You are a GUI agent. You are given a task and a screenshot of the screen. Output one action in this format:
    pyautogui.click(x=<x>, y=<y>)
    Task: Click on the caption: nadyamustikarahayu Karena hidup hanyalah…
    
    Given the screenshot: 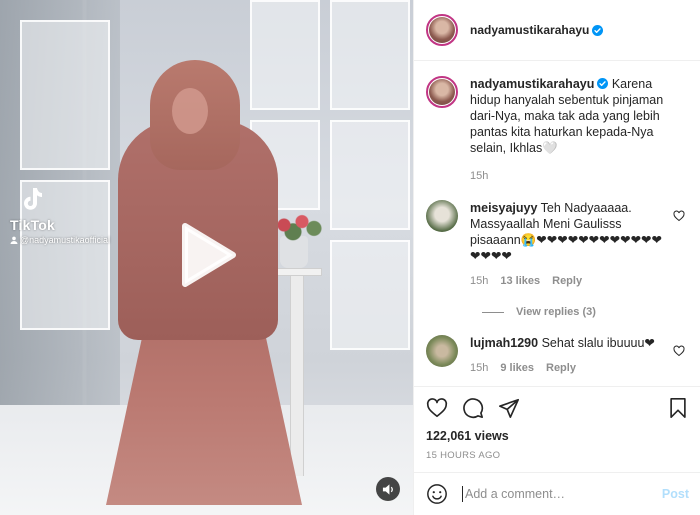 What is the action you would take?
    pyautogui.click(x=555, y=130)
    